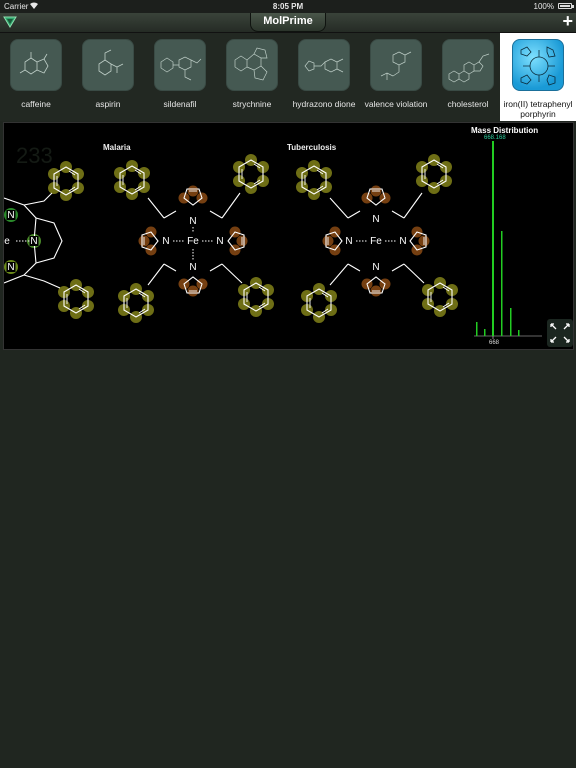 The height and width of the screenshot is (768, 576). I want to click on molecule-label: sildenafil, so click(180, 104).